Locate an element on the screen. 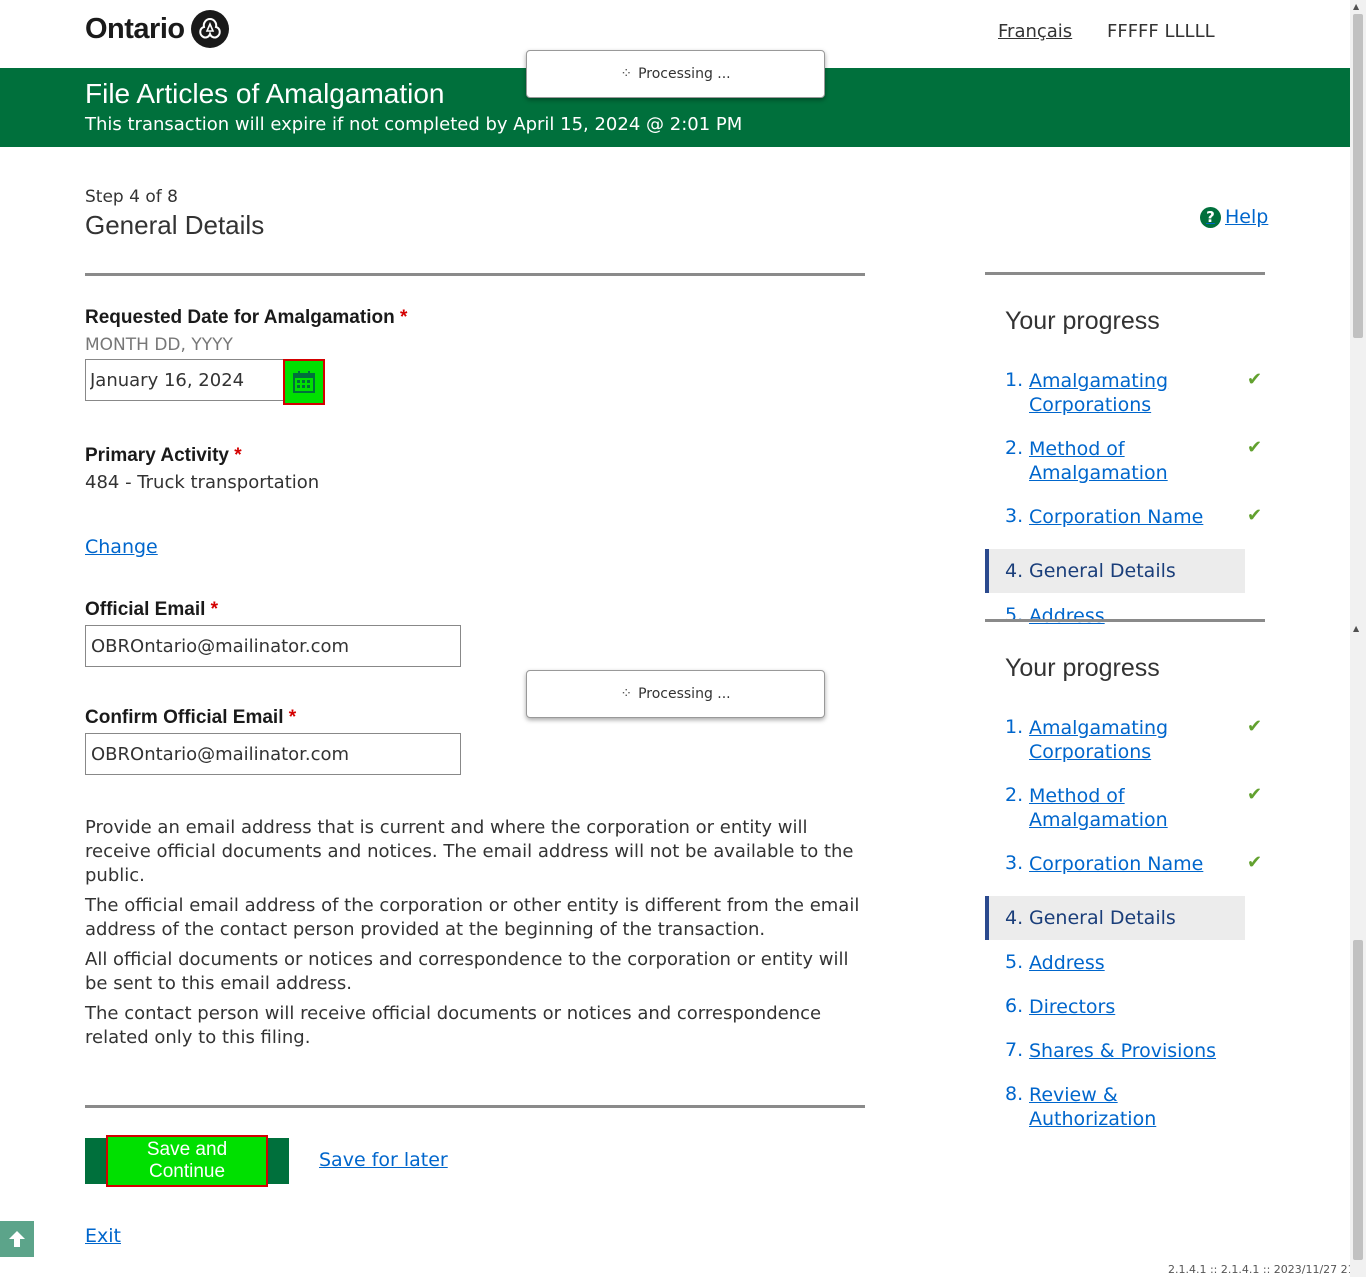 The image size is (1366, 1277). user-name: FFFFF LLLLL is located at coordinates (1161, 31).